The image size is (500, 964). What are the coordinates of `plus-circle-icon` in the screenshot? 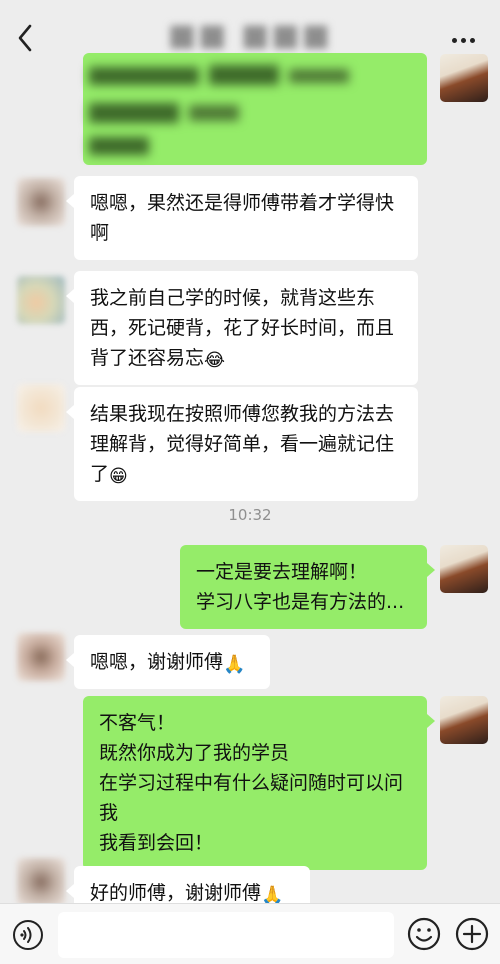 It's located at (472, 934).